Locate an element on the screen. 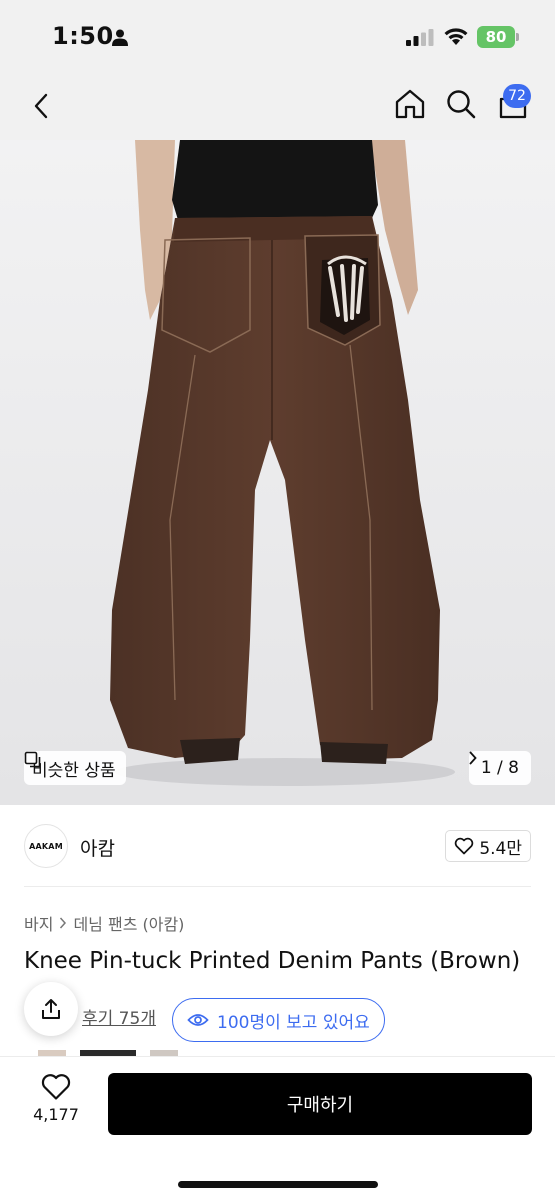 The width and height of the screenshot is (555, 1200). copy-icon is located at coordinates (32, 759).